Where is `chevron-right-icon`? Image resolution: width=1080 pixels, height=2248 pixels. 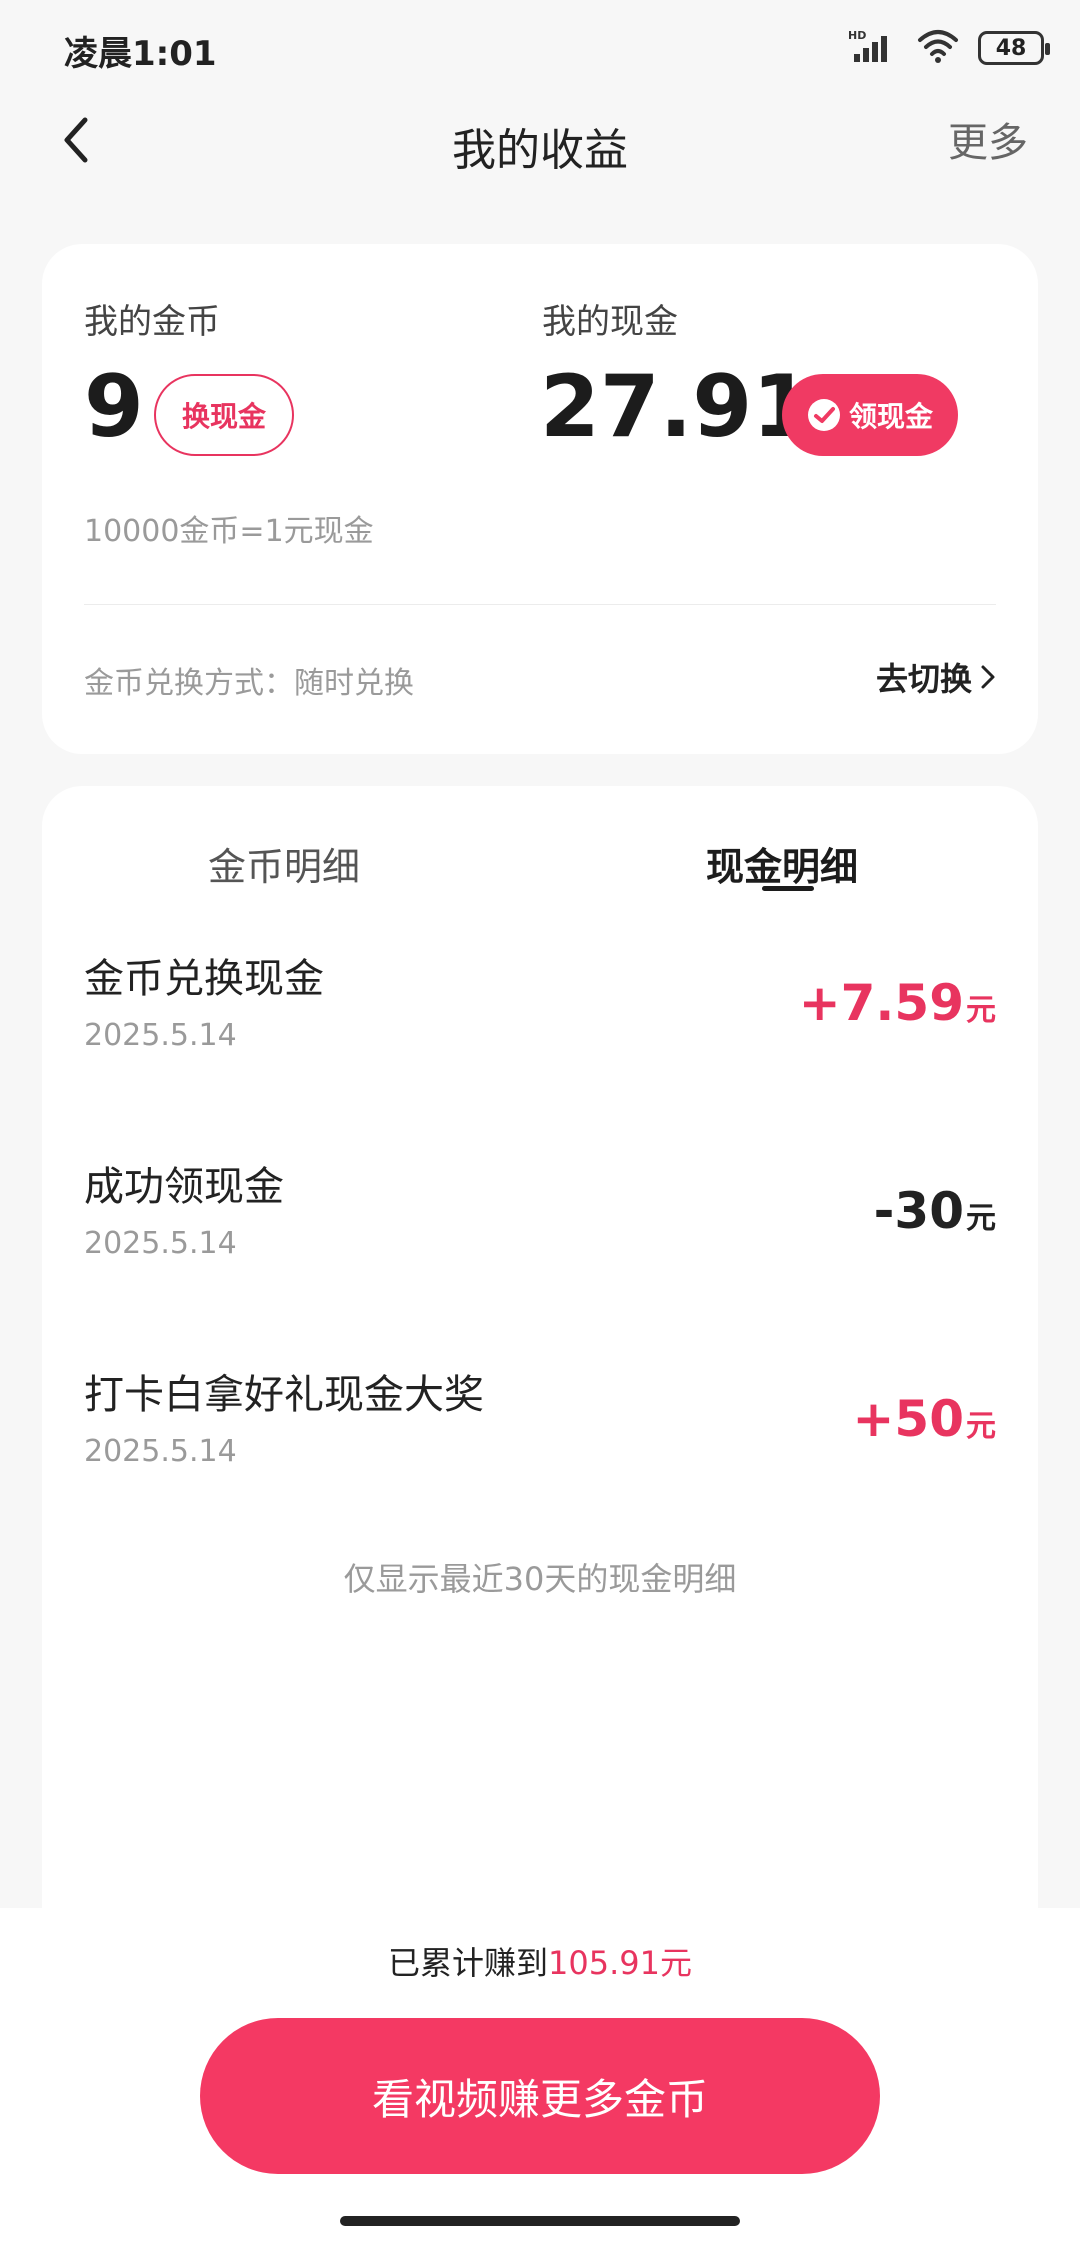
chevron-right-icon is located at coordinates (988, 677).